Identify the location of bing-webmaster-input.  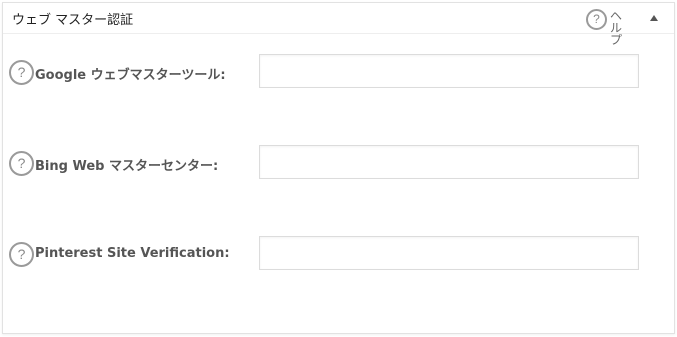
(449, 162).